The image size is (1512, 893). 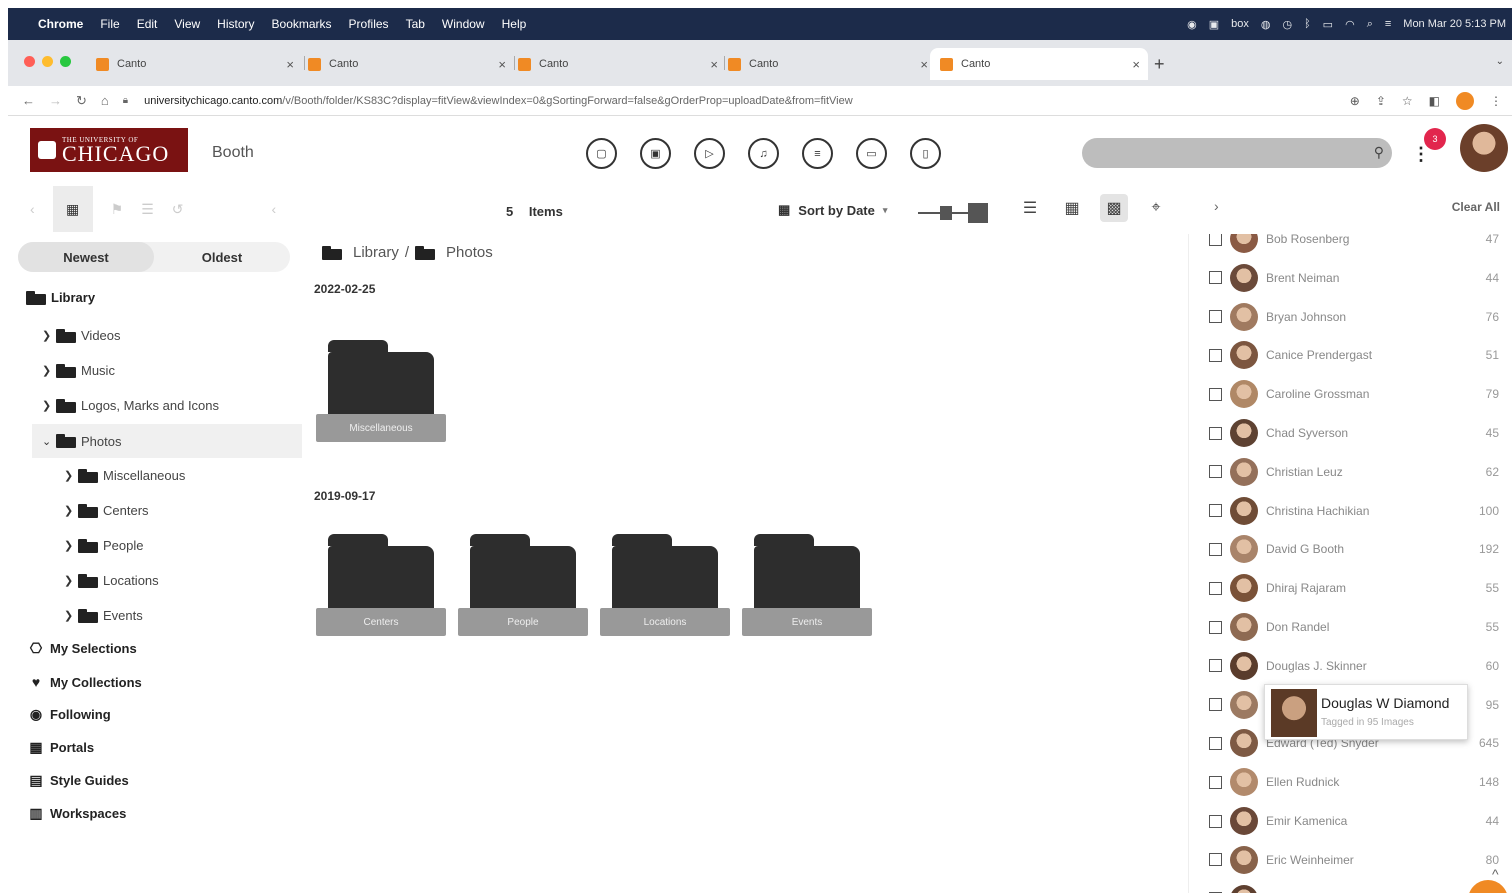 I want to click on grid-view-icon: ▦, so click(x=1072, y=208).